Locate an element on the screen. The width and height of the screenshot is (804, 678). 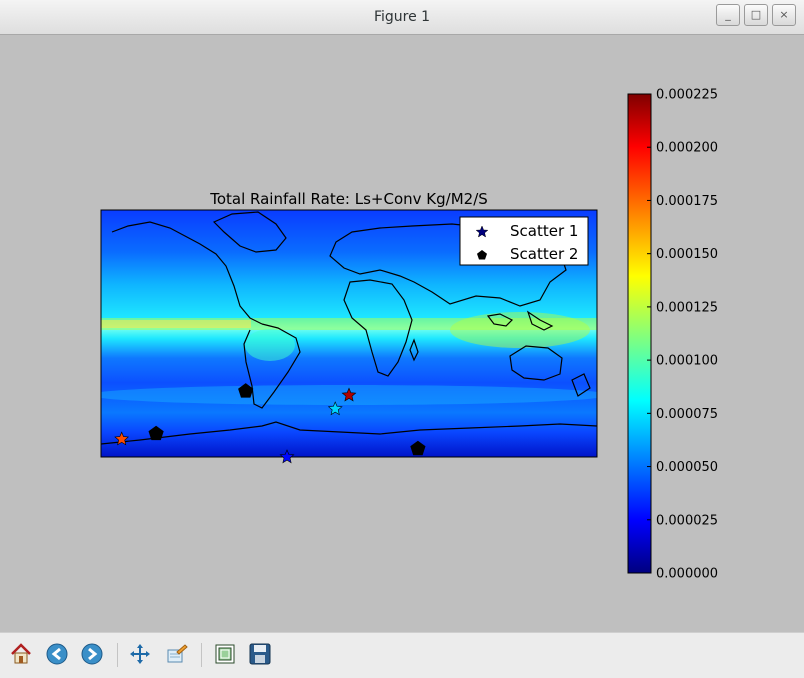
zoom-button is located at coordinates (177, 654).